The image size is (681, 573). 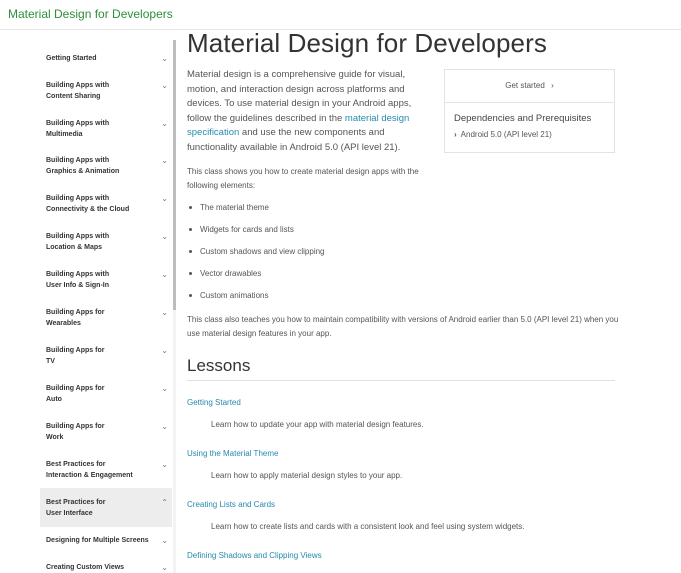 I want to click on dependencies-heading: Dependencies and Prerequisites, so click(x=523, y=118).